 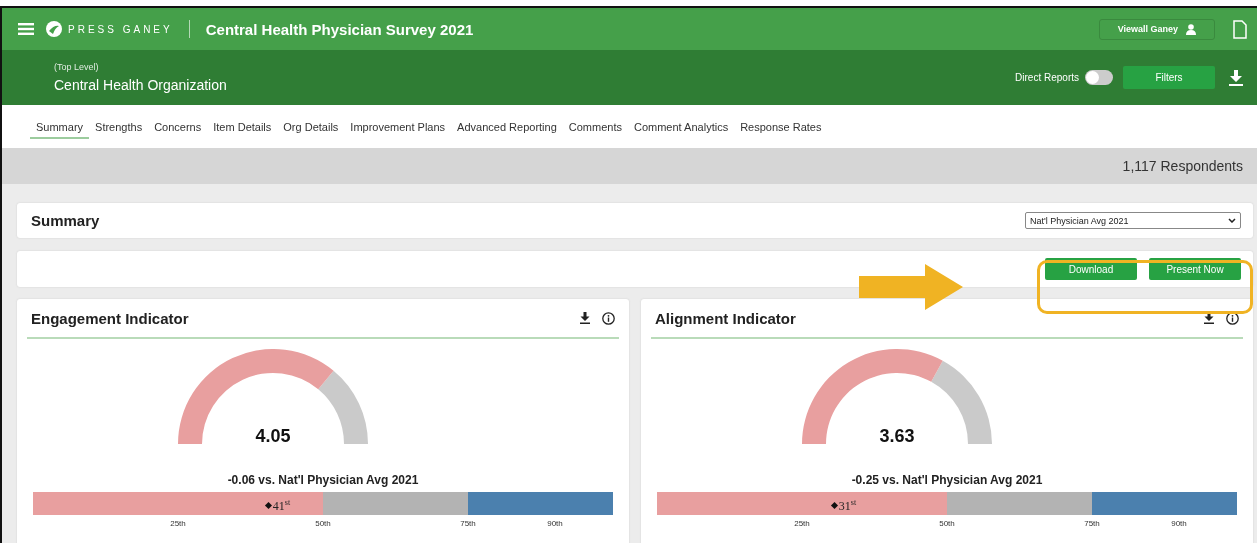 I want to click on nav-tab: Comments, so click(x=595, y=126).